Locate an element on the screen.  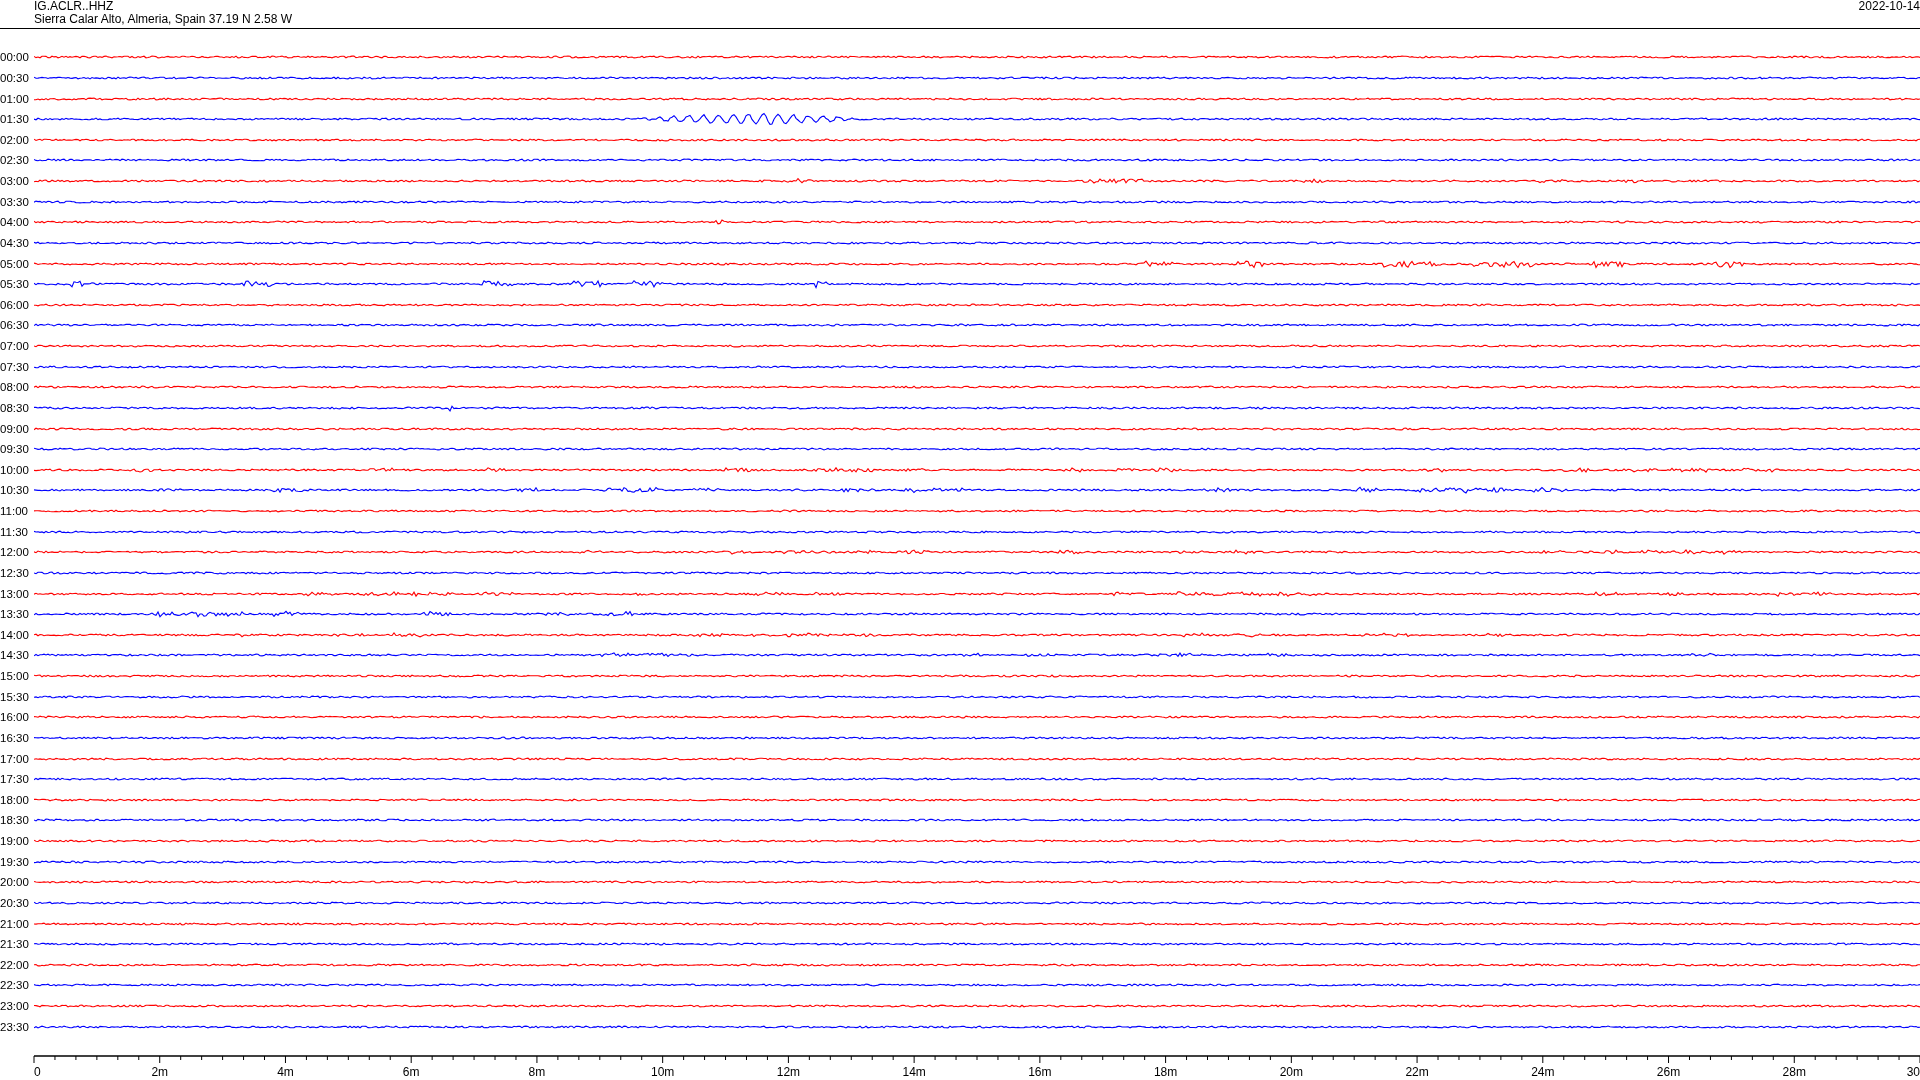
hour-label: 11:00 is located at coordinates (14, 511).